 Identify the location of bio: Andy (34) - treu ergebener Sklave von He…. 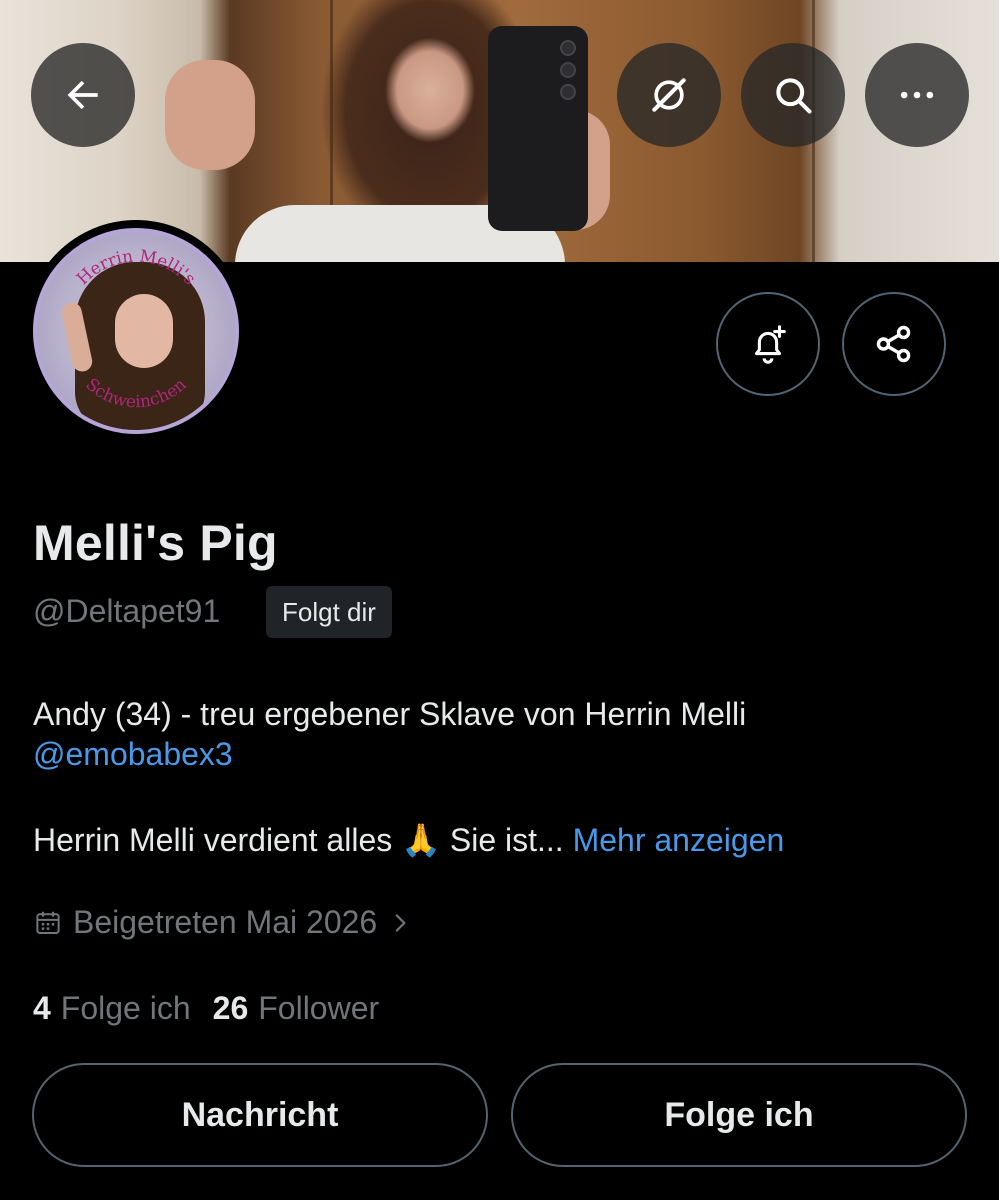
(503, 734).